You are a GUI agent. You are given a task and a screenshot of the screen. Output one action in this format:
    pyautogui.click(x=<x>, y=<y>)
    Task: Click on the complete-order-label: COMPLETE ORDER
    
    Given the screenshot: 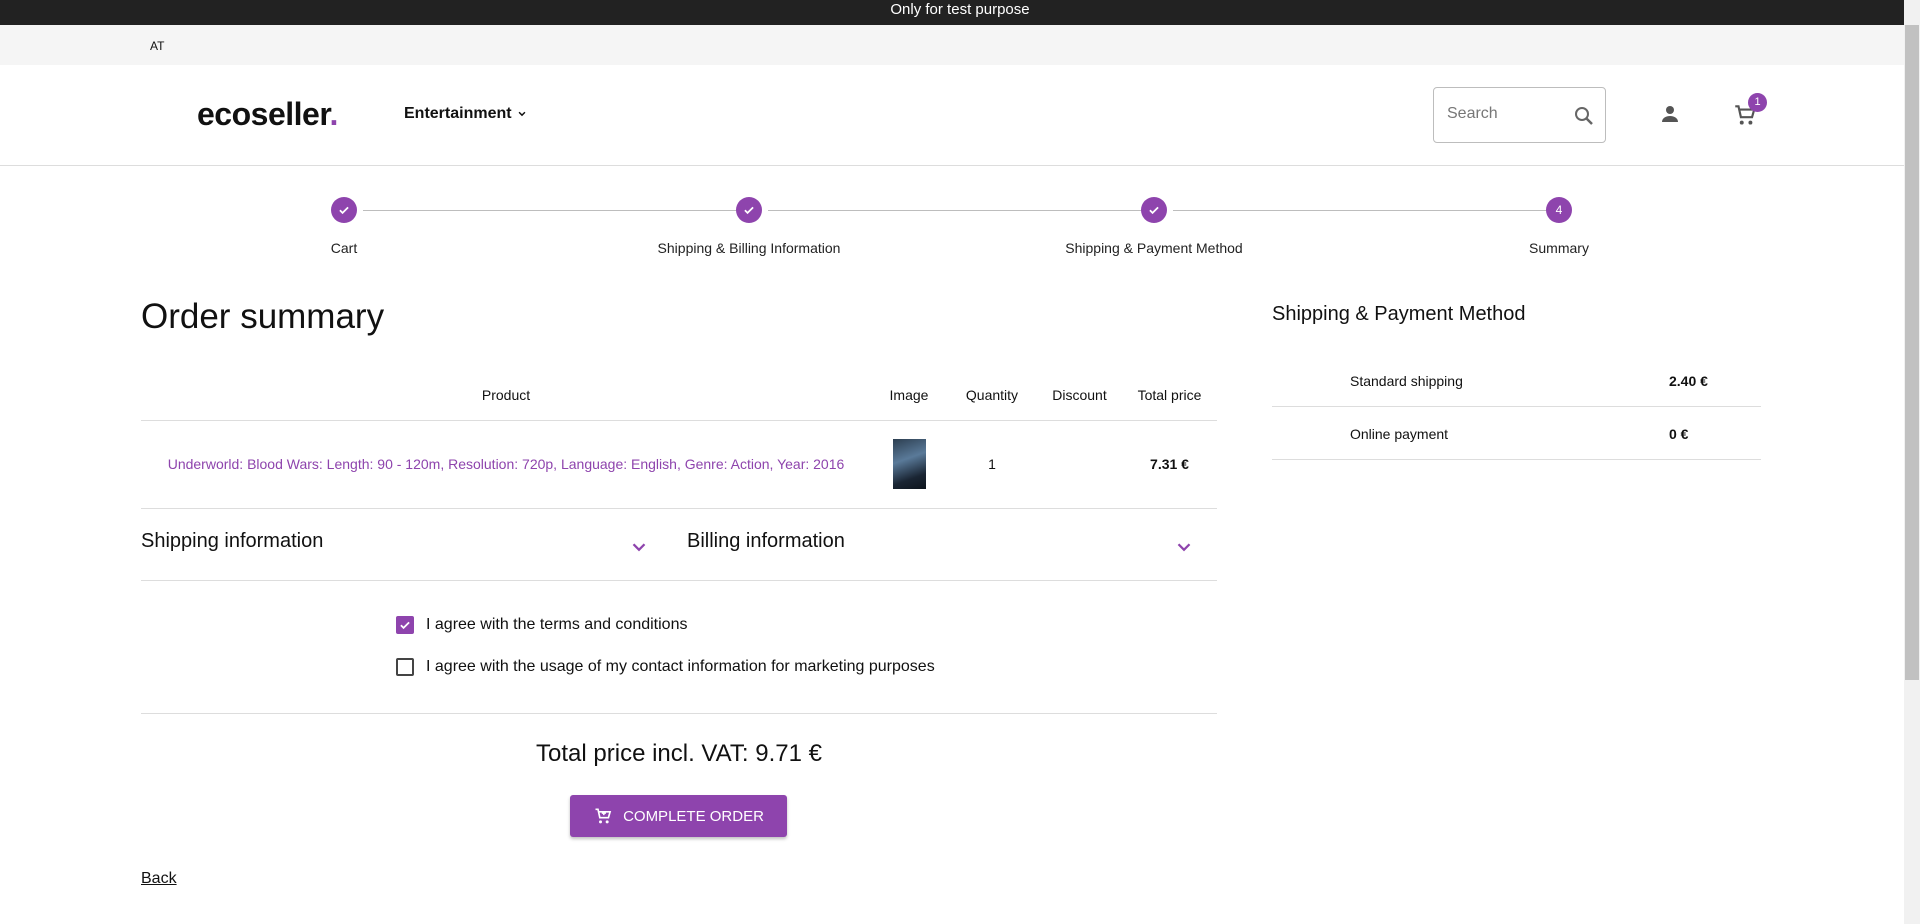 What is the action you would take?
    pyautogui.click(x=693, y=816)
    